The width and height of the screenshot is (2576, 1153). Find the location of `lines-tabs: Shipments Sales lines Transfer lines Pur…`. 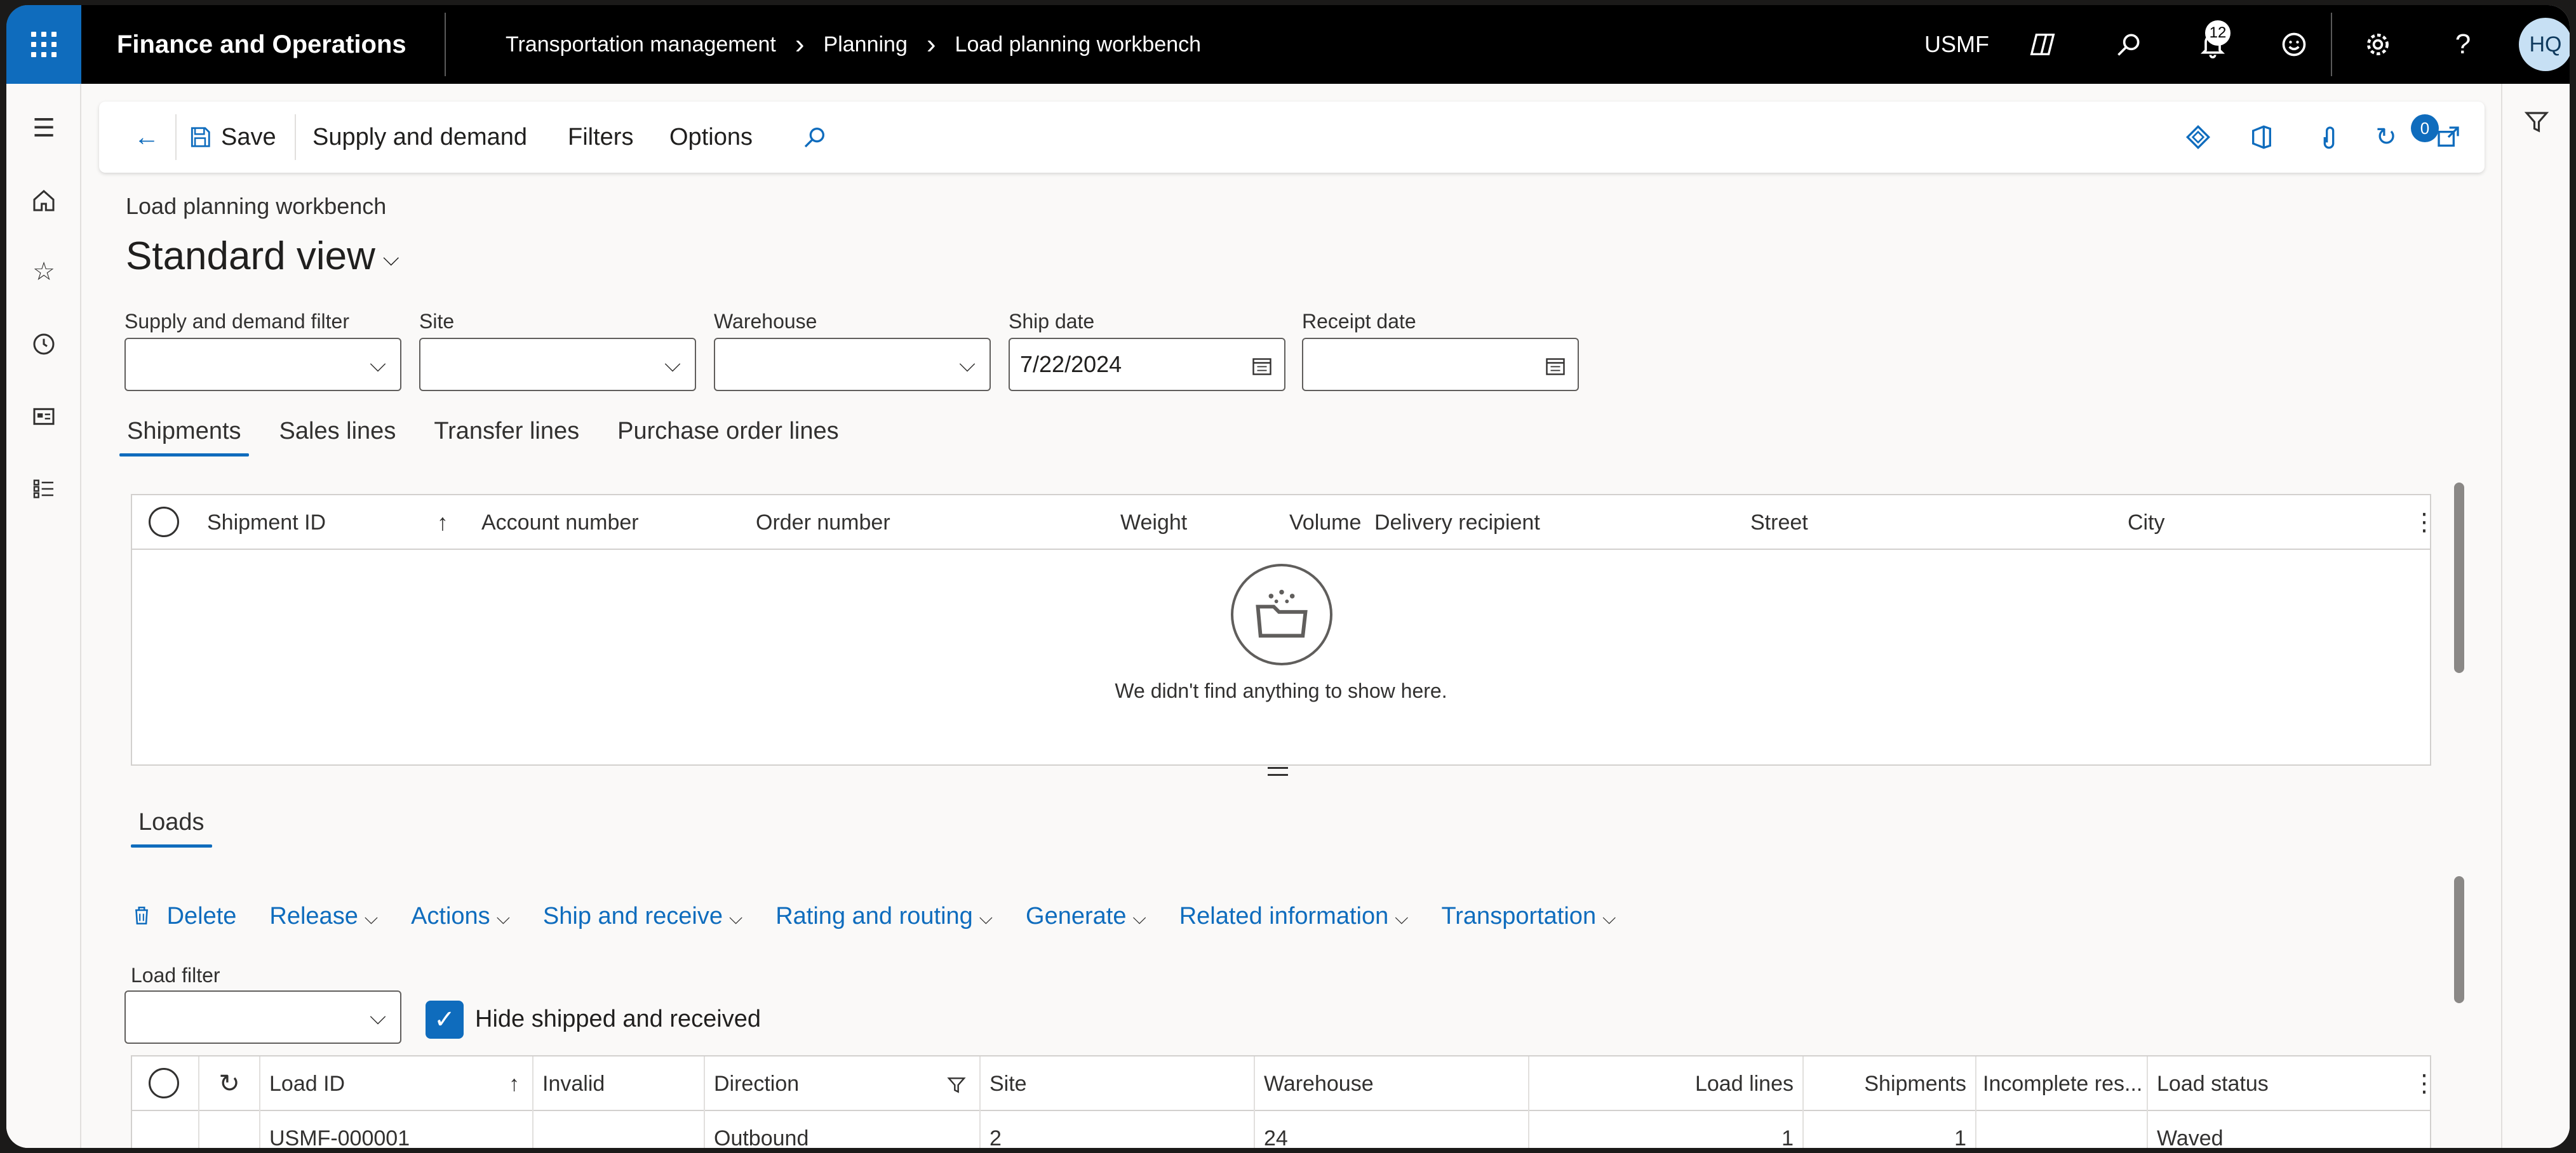

lines-tabs: Shipments Sales lines Transfer lines Pur… is located at coordinates (479, 437).